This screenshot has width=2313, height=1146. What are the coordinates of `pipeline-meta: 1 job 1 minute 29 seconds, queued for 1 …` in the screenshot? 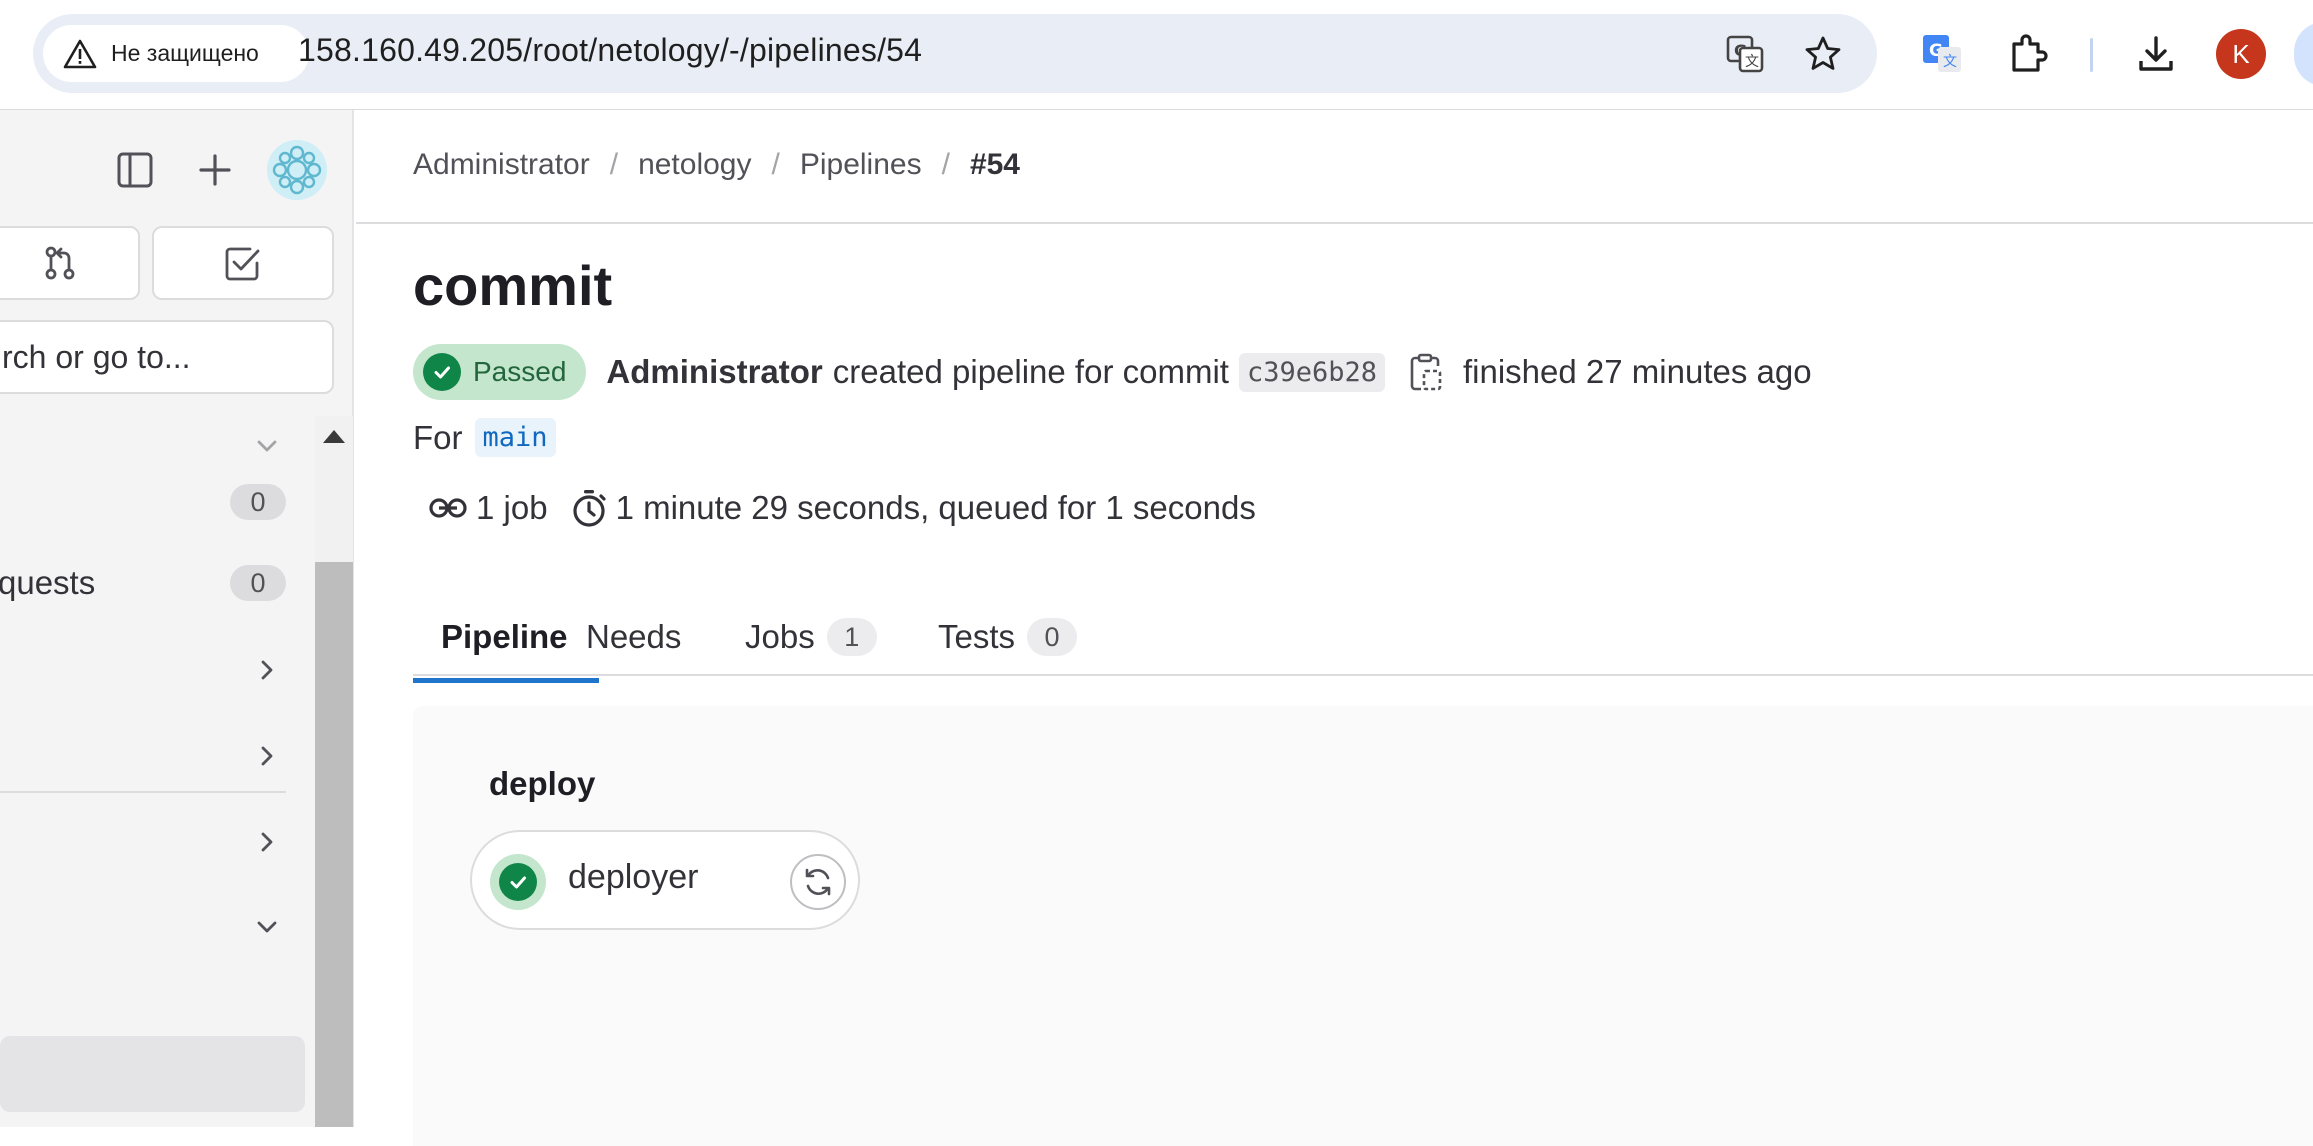 It's located at (853, 508).